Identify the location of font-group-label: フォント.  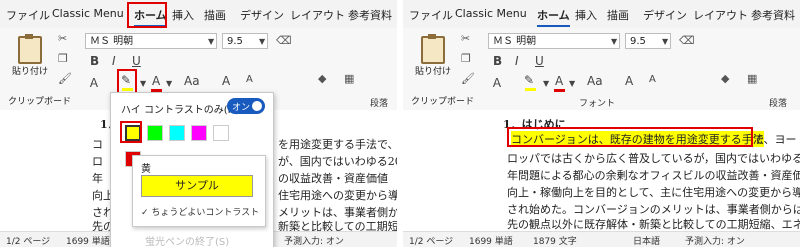
(597, 104).